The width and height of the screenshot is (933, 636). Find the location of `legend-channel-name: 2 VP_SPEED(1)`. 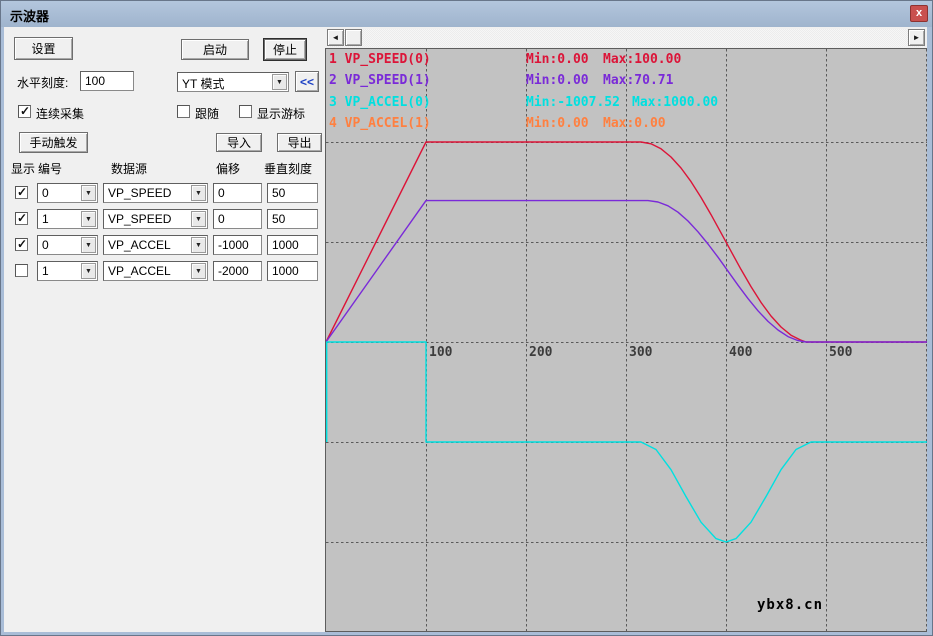

legend-channel-name: 2 VP_SPEED(1) is located at coordinates (380, 80).